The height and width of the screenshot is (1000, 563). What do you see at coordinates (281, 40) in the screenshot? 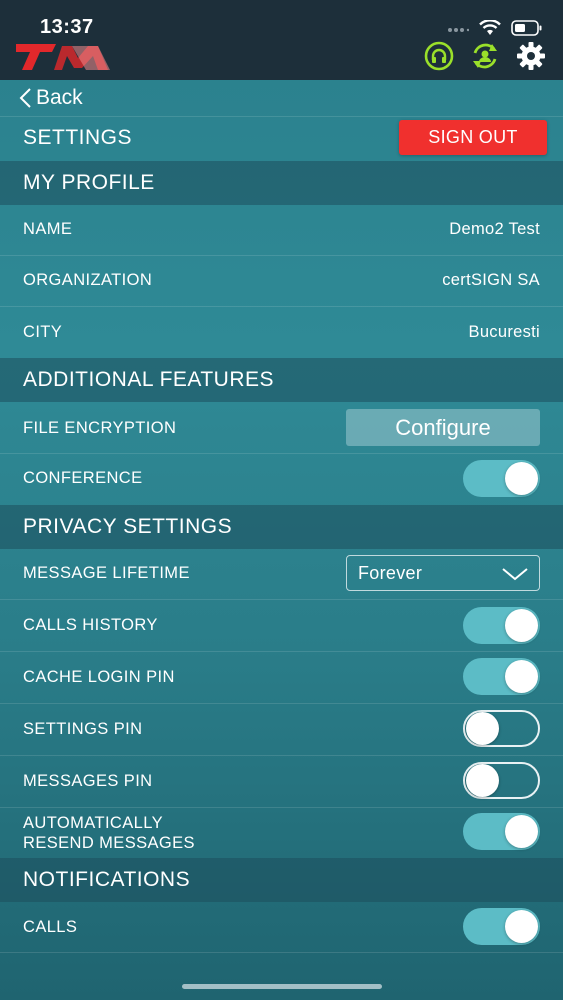
I see `top-bar: 13:37` at bounding box center [281, 40].